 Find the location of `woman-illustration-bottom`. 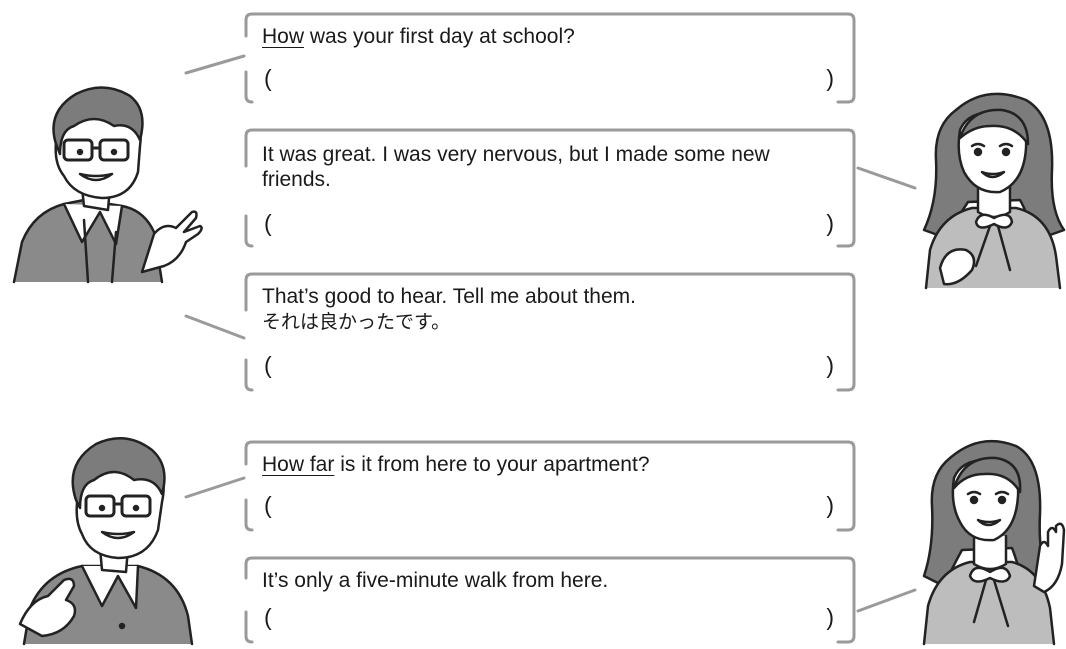

woman-illustration-bottom is located at coordinates (991, 541).